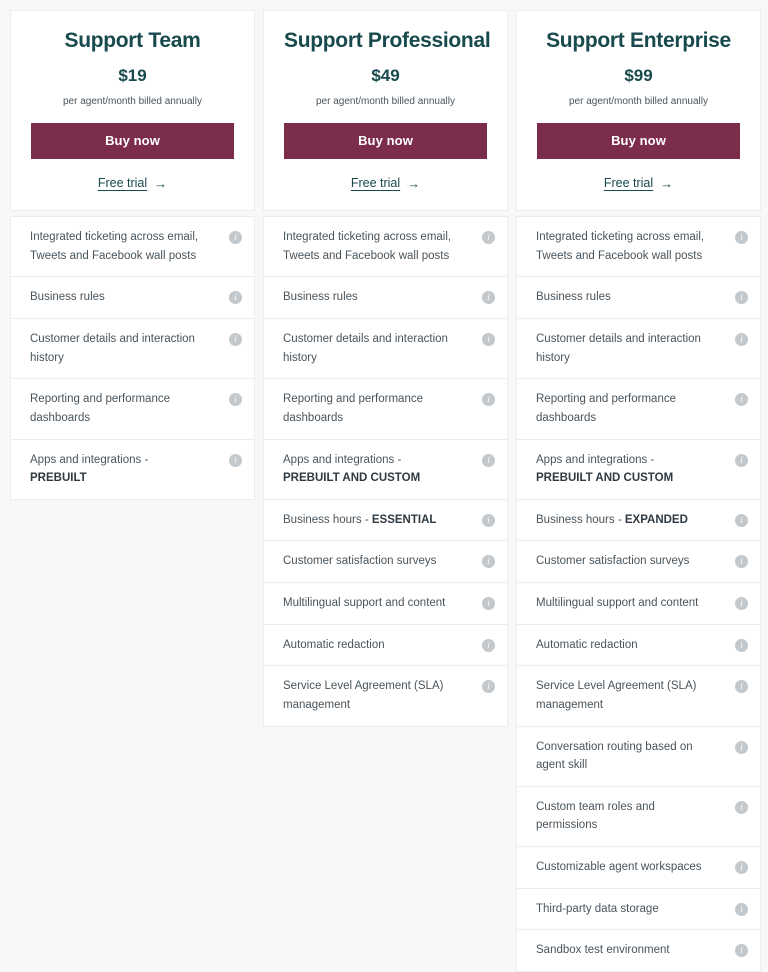  What do you see at coordinates (132, 469) in the screenshot?
I see `feature-row: Apps and integrations - PREBUILT i` at bounding box center [132, 469].